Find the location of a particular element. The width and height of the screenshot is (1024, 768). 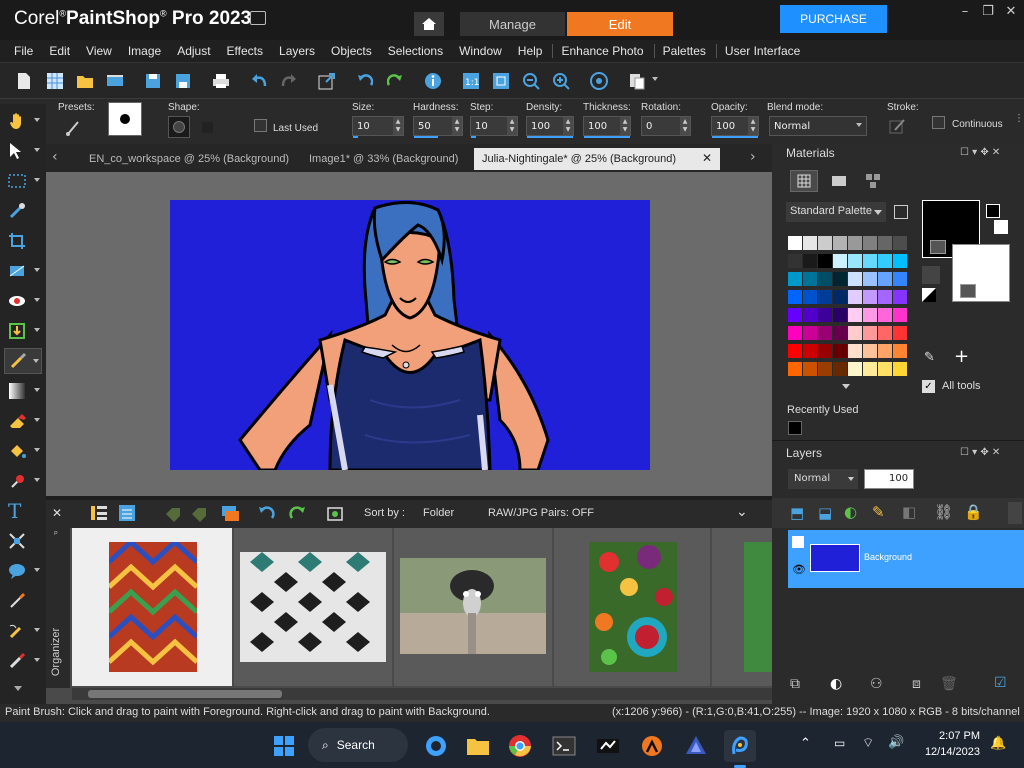

merge-icon: ⧈ is located at coordinates (916, 684).